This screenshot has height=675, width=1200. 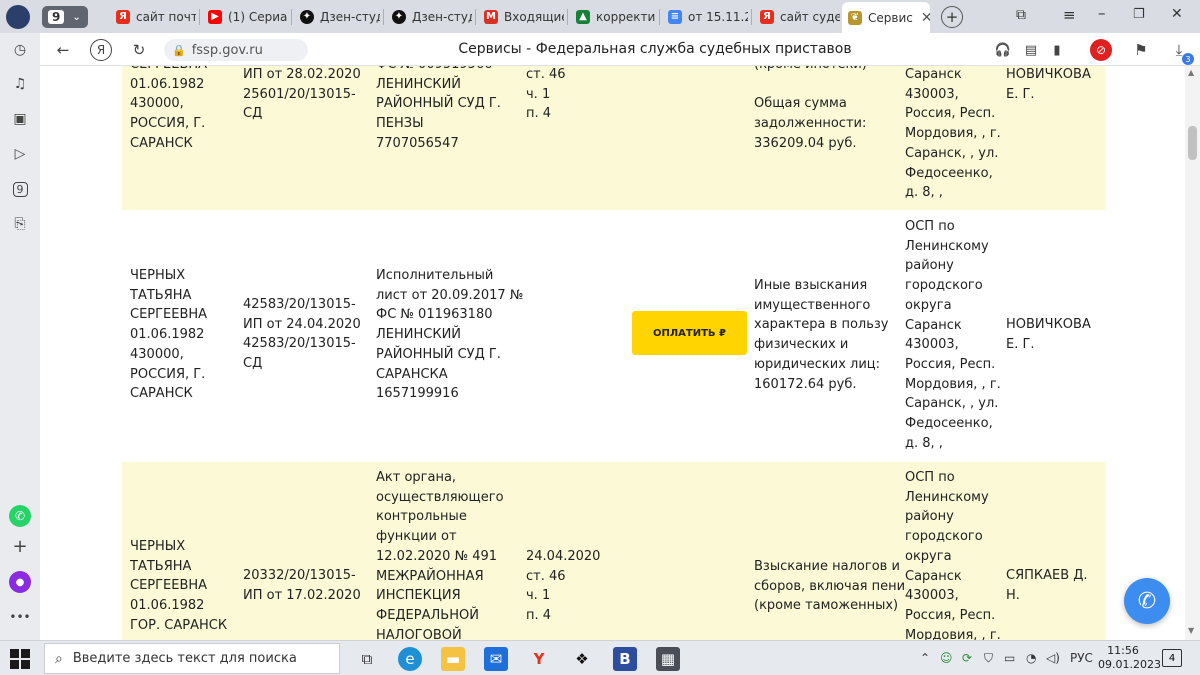 What do you see at coordinates (1147, 601) in the screenshot?
I see `call-button: ✆` at bounding box center [1147, 601].